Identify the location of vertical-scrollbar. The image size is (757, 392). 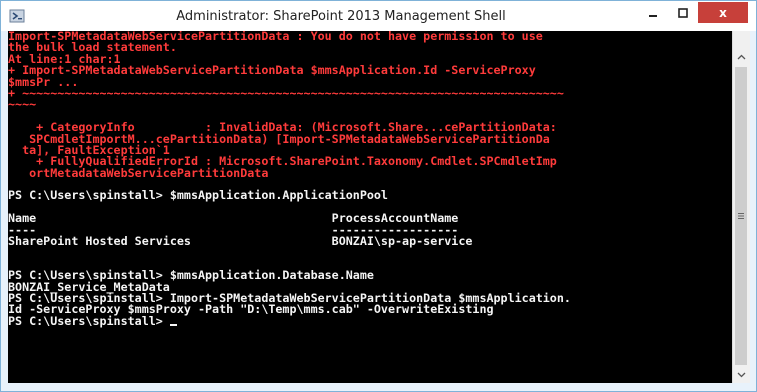
(741, 207).